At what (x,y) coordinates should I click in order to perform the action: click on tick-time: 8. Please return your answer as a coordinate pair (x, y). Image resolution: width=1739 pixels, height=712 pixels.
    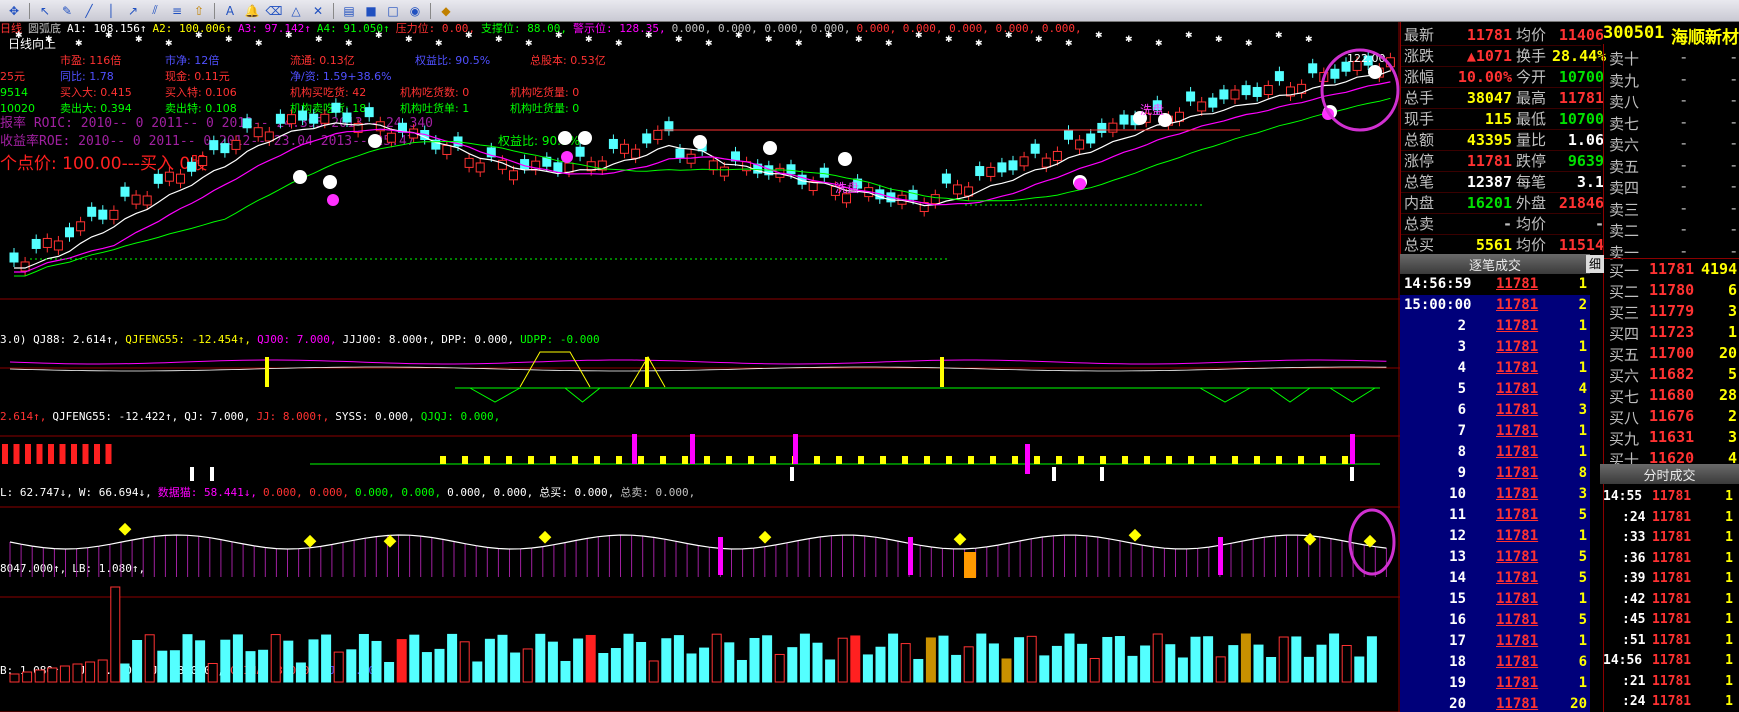
    Looking at the image, I should click on (1461, 452).